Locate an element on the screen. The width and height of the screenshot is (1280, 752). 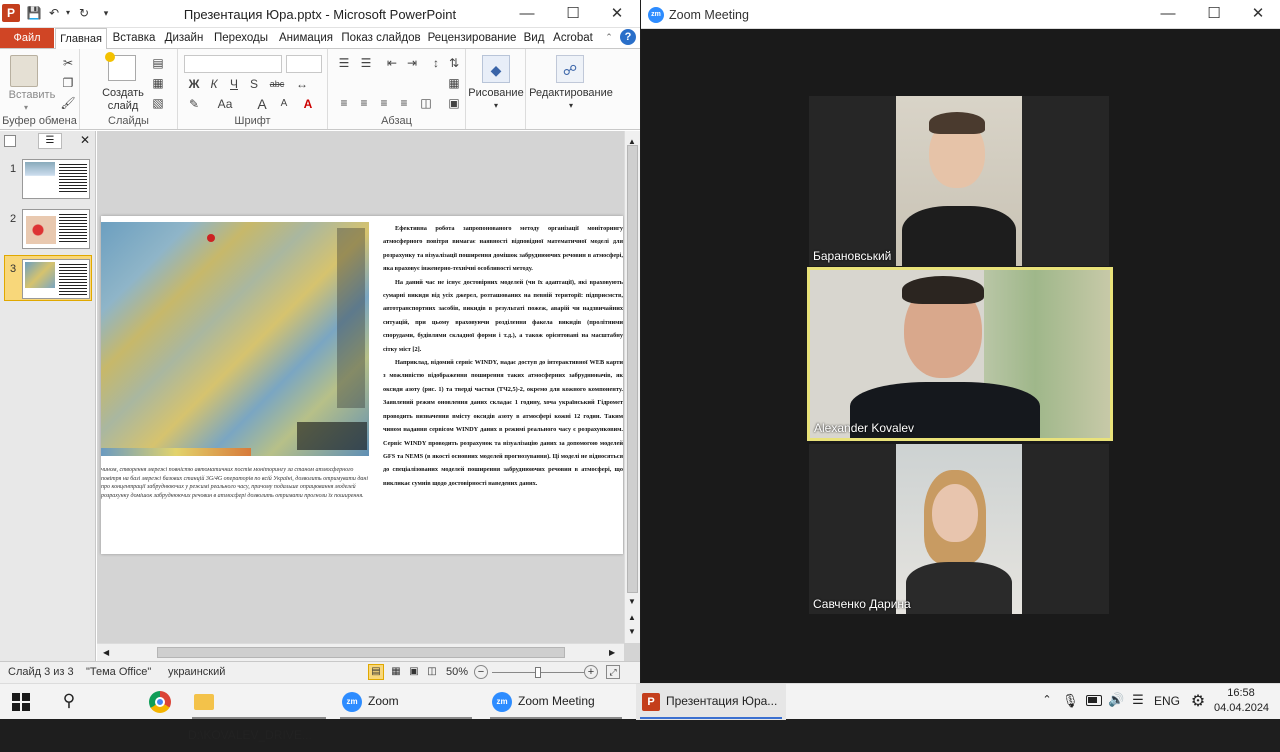
zoom-close-icon: ✕ is located at coordinates (1257, 14).